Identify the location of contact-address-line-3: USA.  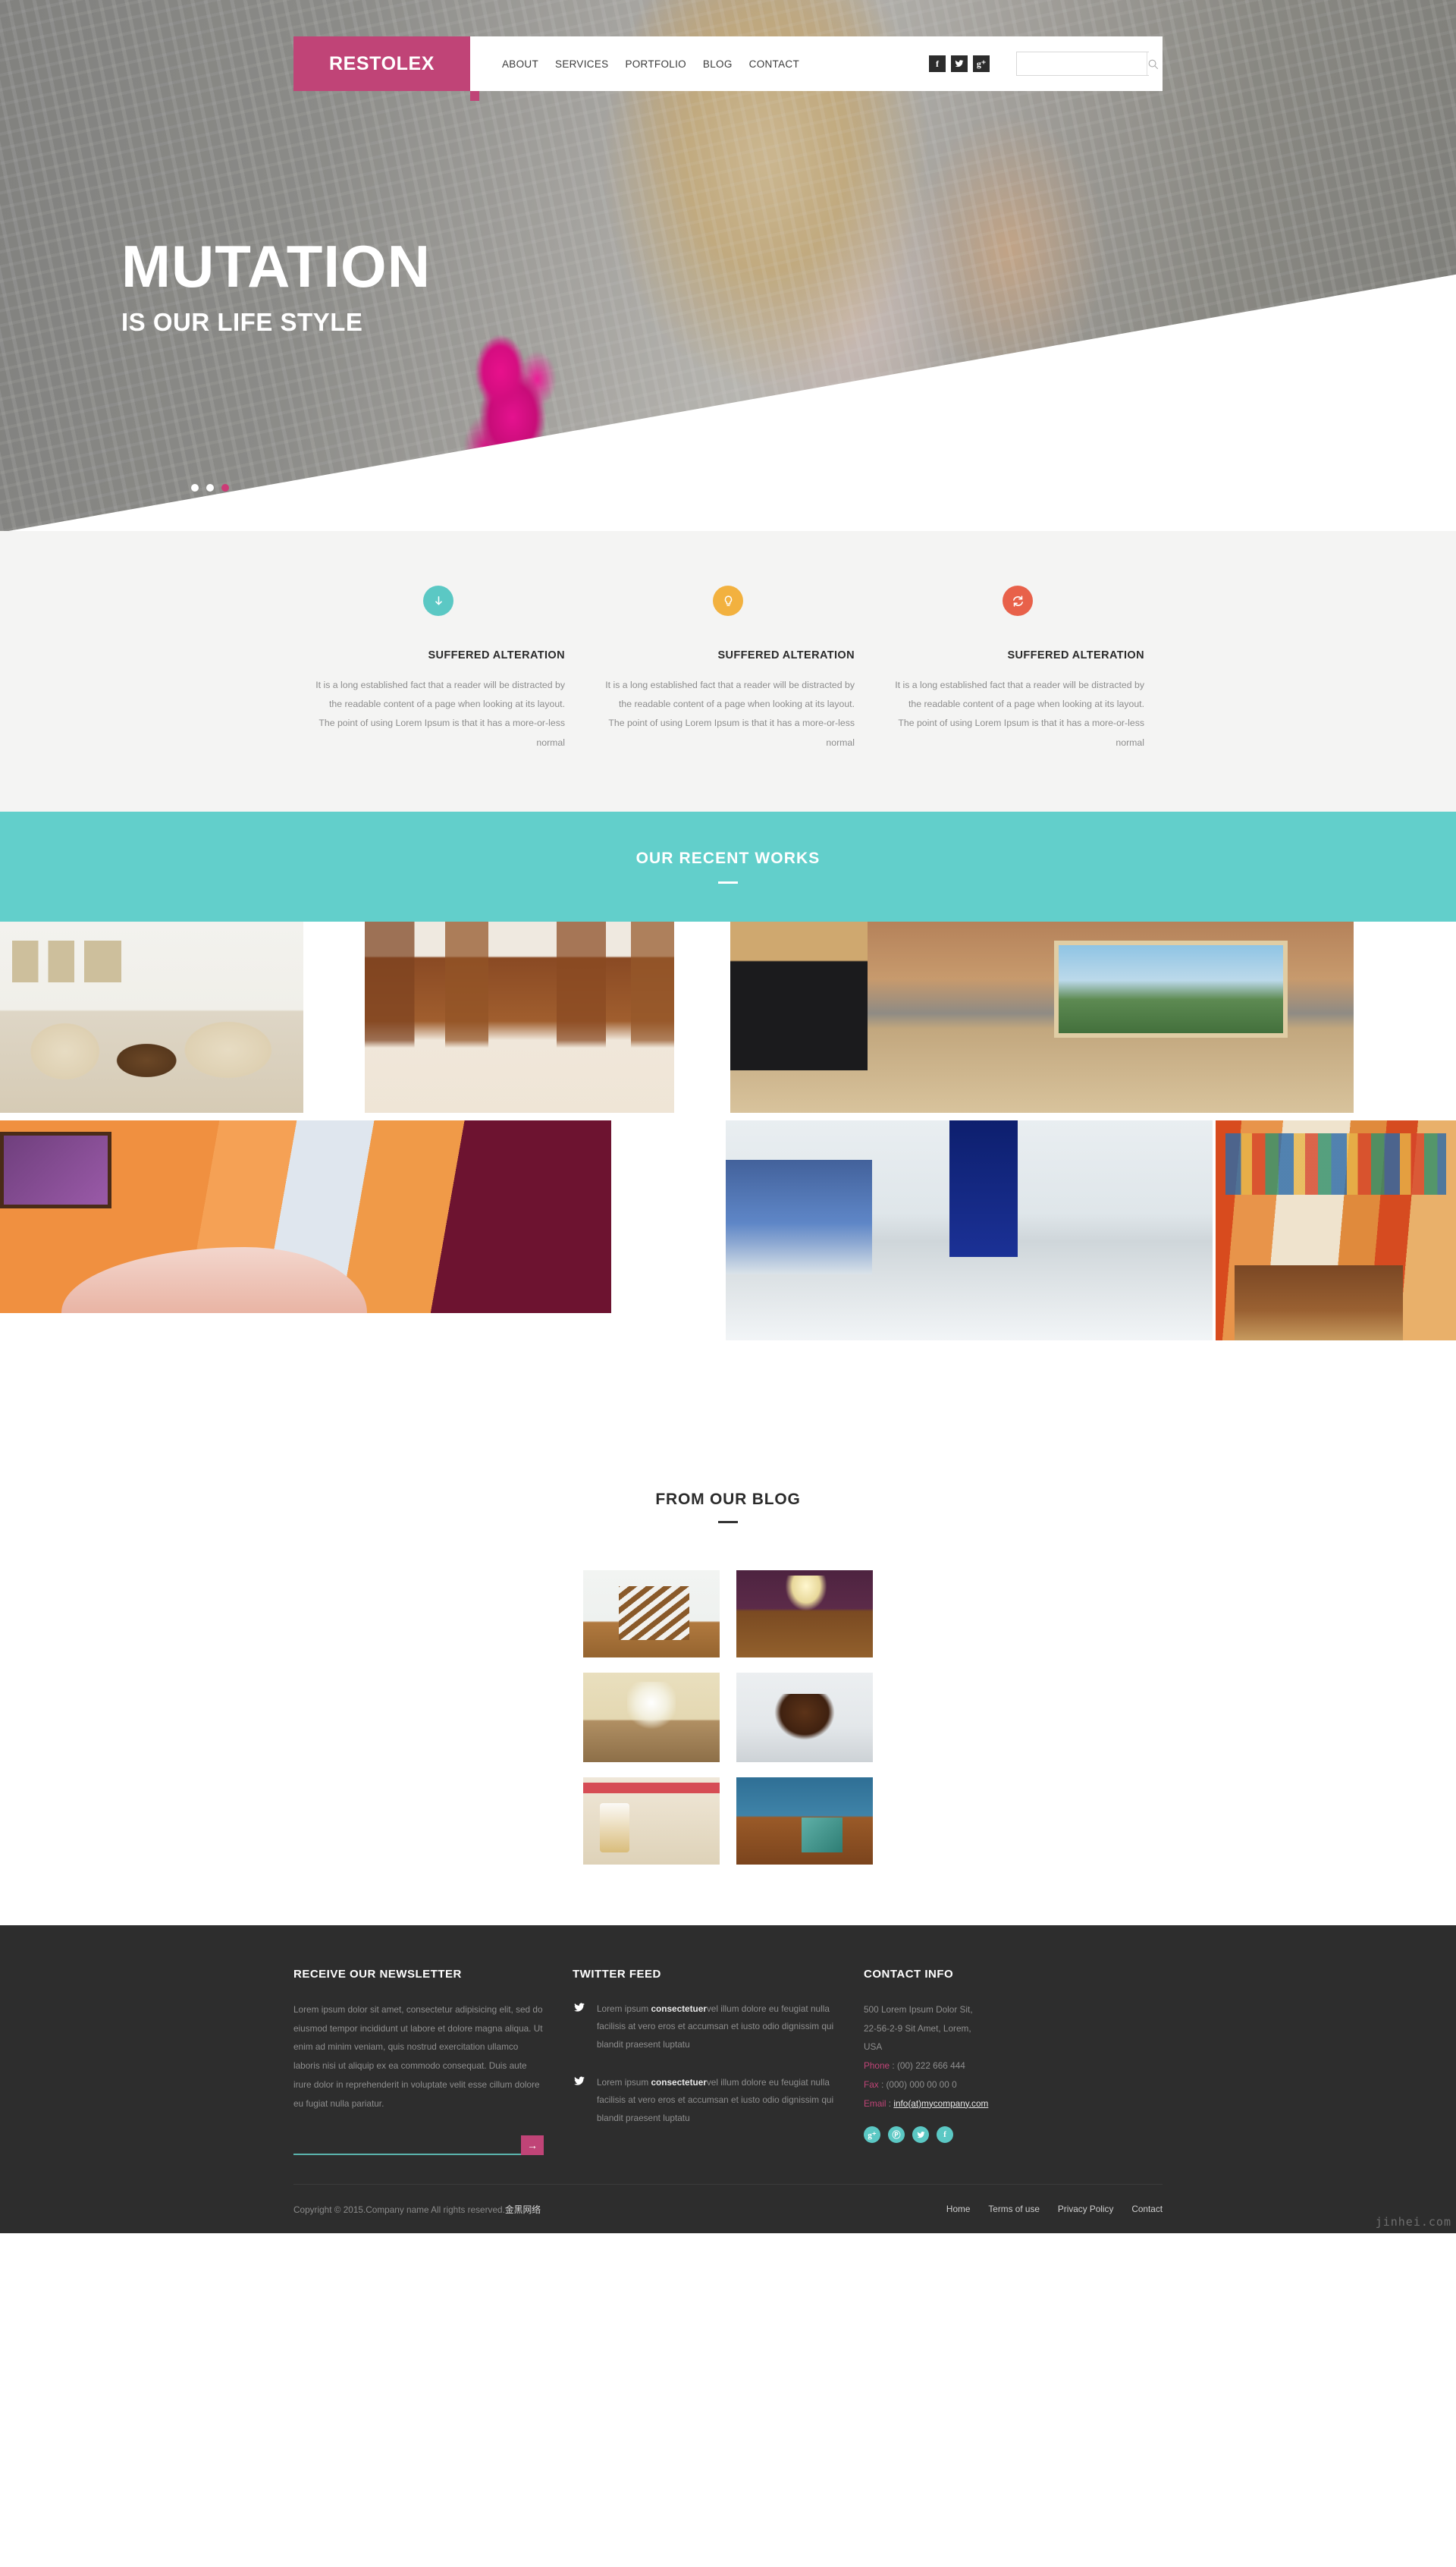
(873, 2047).